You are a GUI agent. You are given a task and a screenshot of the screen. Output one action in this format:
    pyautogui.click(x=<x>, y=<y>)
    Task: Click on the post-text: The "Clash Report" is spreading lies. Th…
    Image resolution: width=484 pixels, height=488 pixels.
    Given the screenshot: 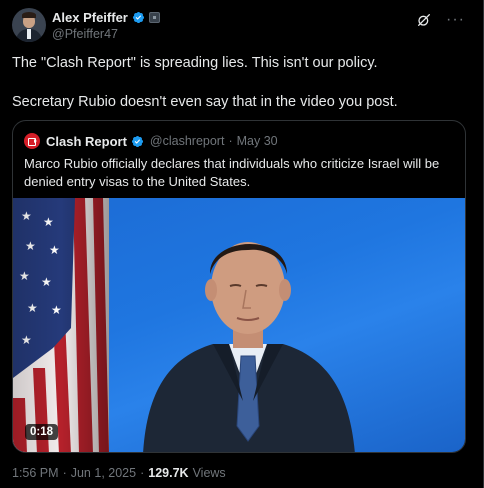 What is the action you would take?
    pyautogui.click(x=242, y=83)
    